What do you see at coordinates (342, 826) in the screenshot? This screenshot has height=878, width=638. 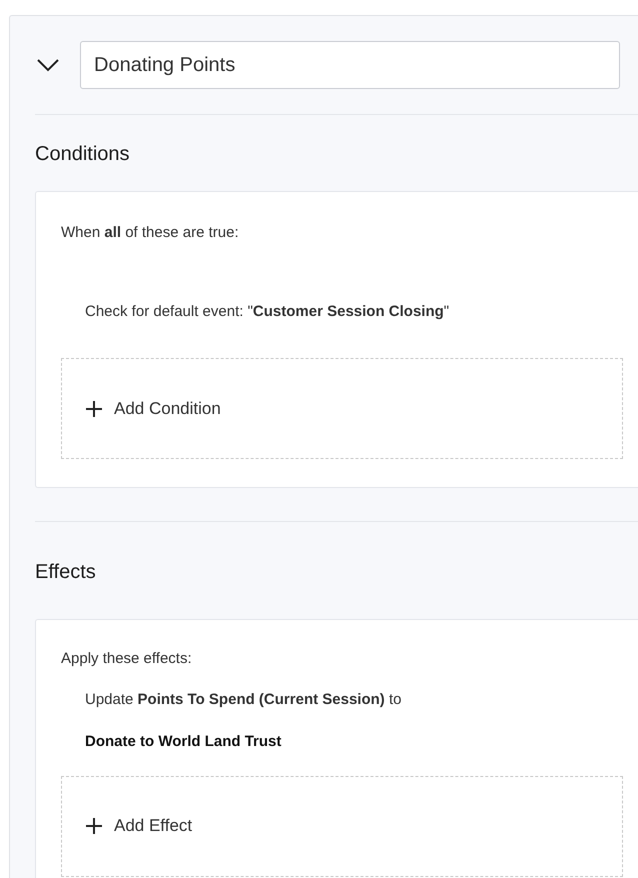 I see `add-button: Add Effect` at bounding box center [342, 826].